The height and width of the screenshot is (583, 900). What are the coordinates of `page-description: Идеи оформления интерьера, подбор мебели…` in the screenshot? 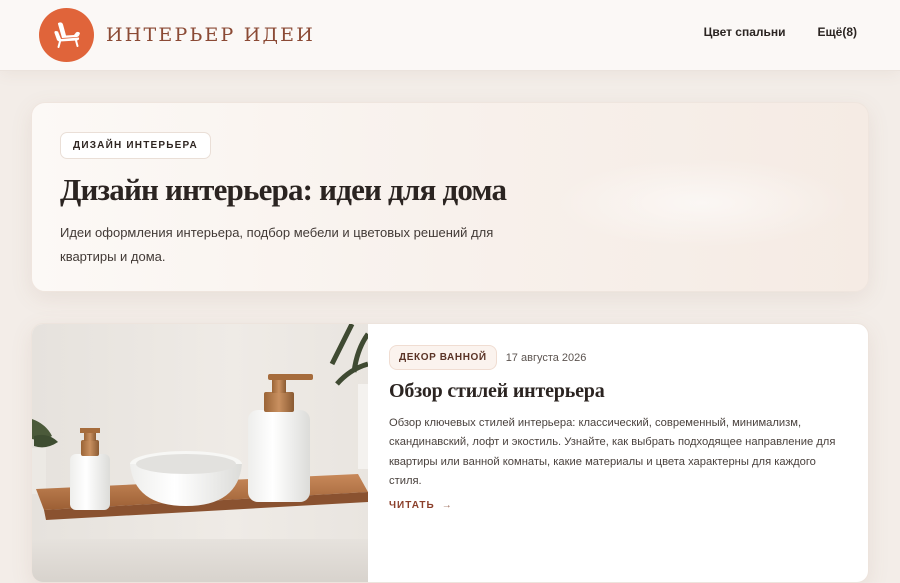 It's located at (277, 244).